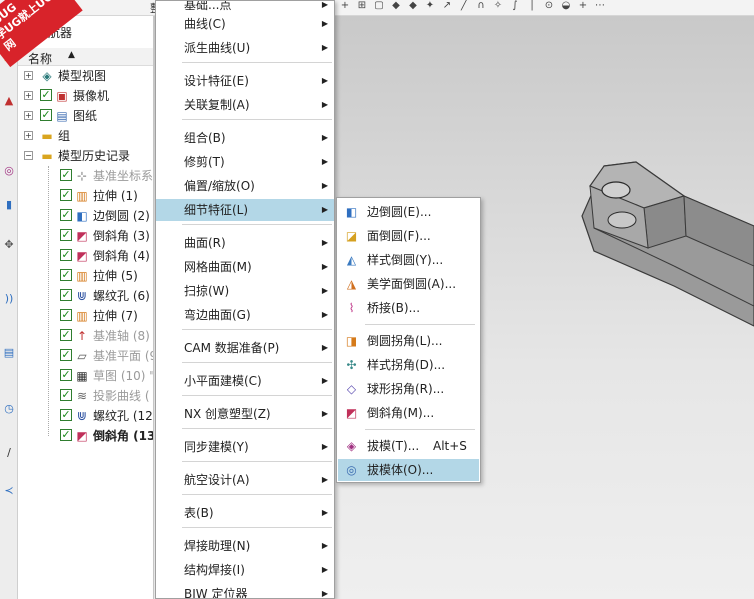 This screenshot has width=754, height=599. I want to click on menu-item: BIW 定位器 ▶, so click(245, 590).